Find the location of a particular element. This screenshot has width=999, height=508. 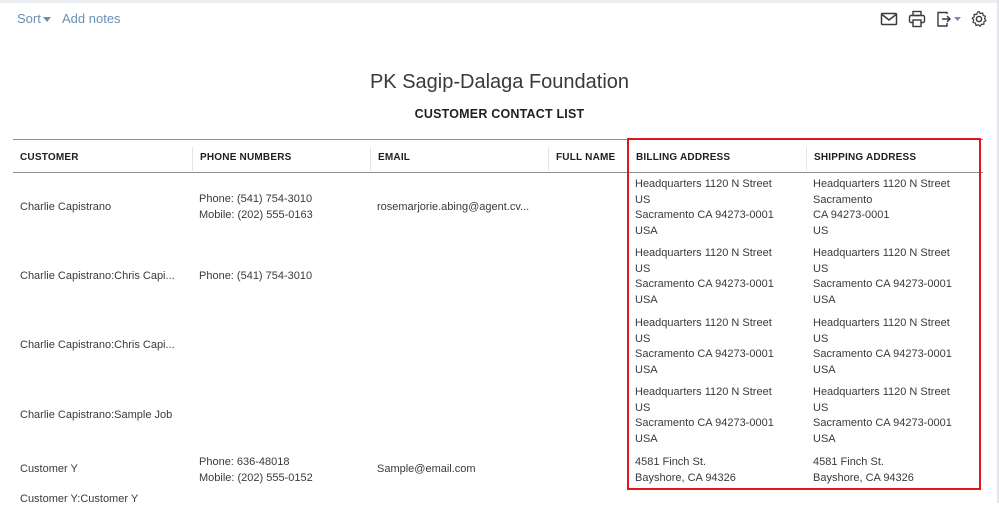

phone-numbers: Phone: (541) 754-3010 is located at coordinates (255, 277).